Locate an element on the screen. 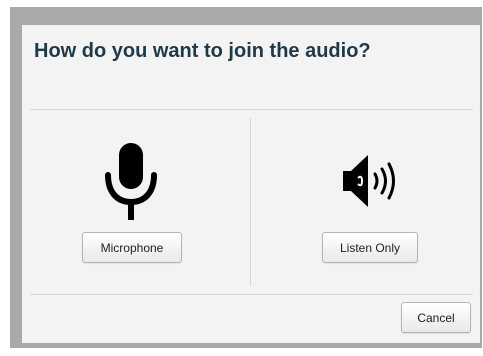  microphone-icon is located at coordinates (131, 183).